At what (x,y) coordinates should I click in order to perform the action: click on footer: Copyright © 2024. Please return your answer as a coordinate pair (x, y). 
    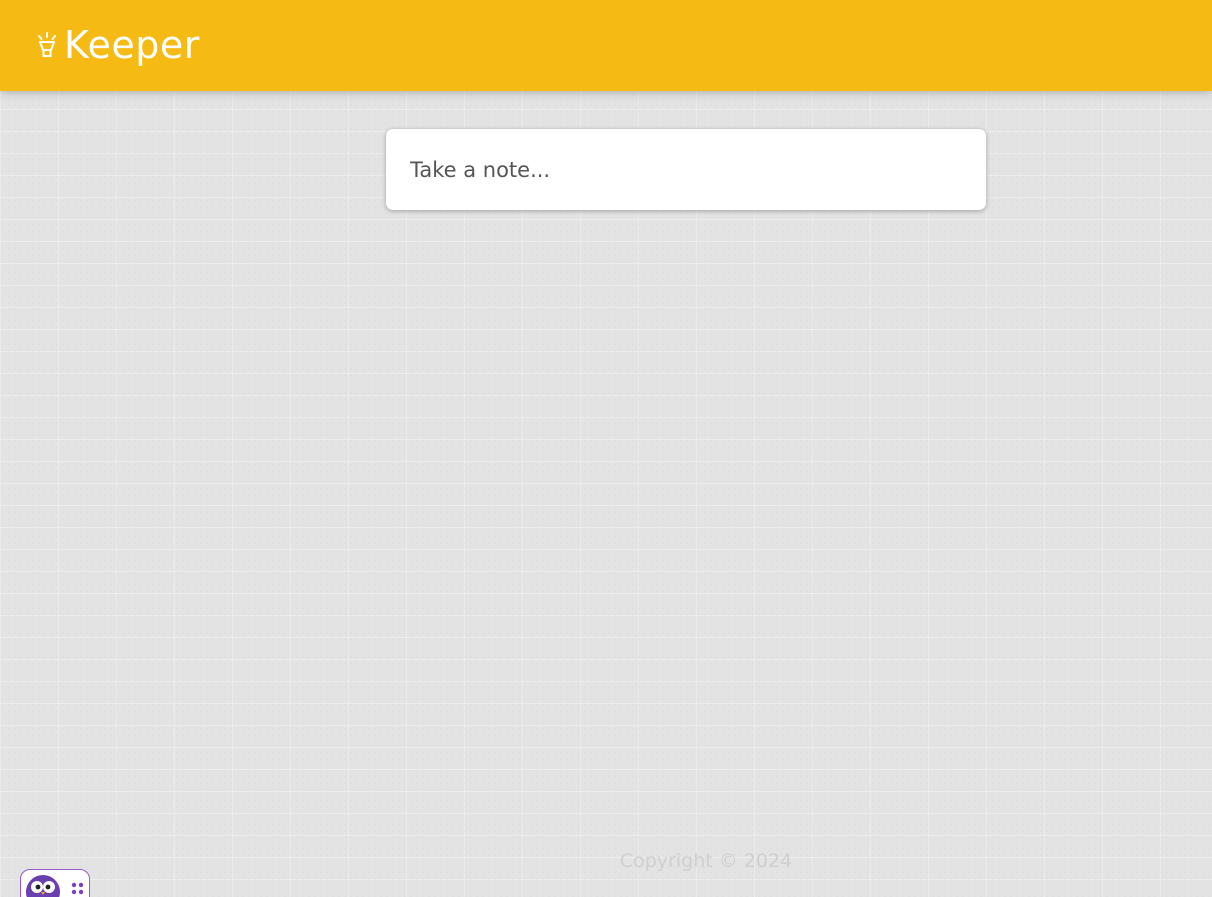
    Looking at the image, I should click on (606, 861).